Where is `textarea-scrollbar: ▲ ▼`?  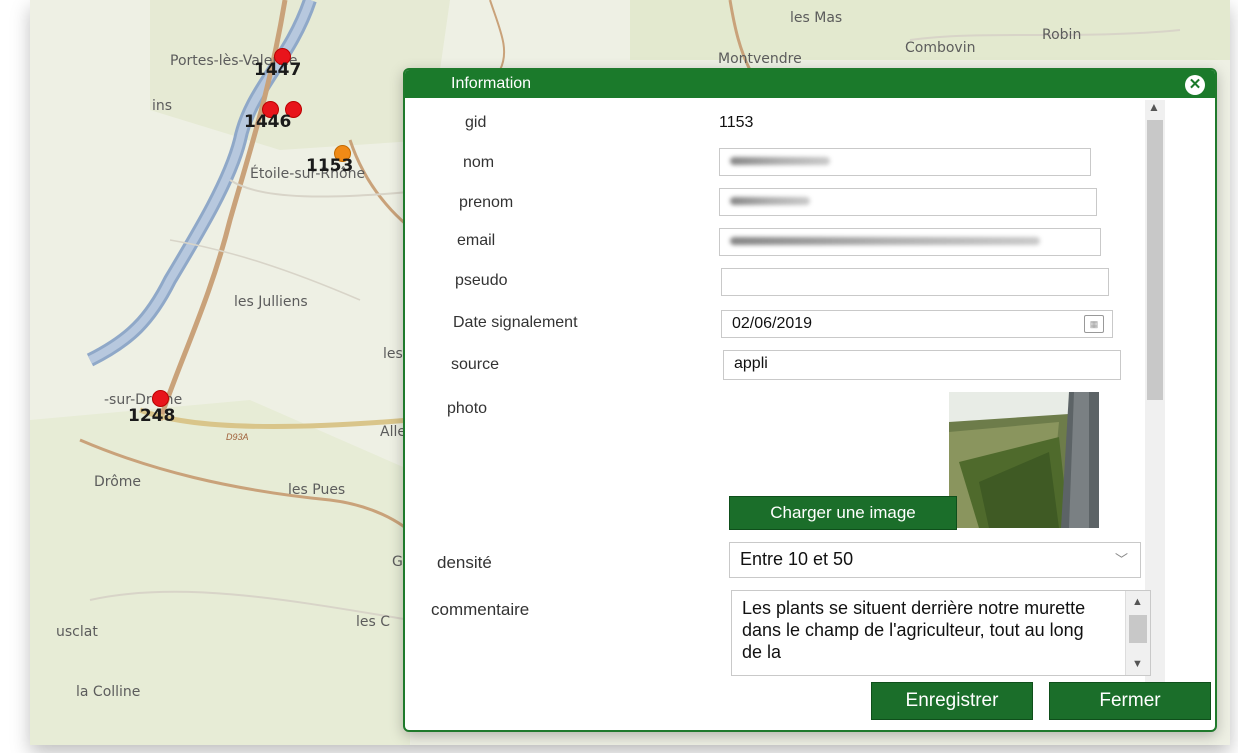 textarea-scrollbar: ▲ ▼ is located at coordinates (1137, 633).